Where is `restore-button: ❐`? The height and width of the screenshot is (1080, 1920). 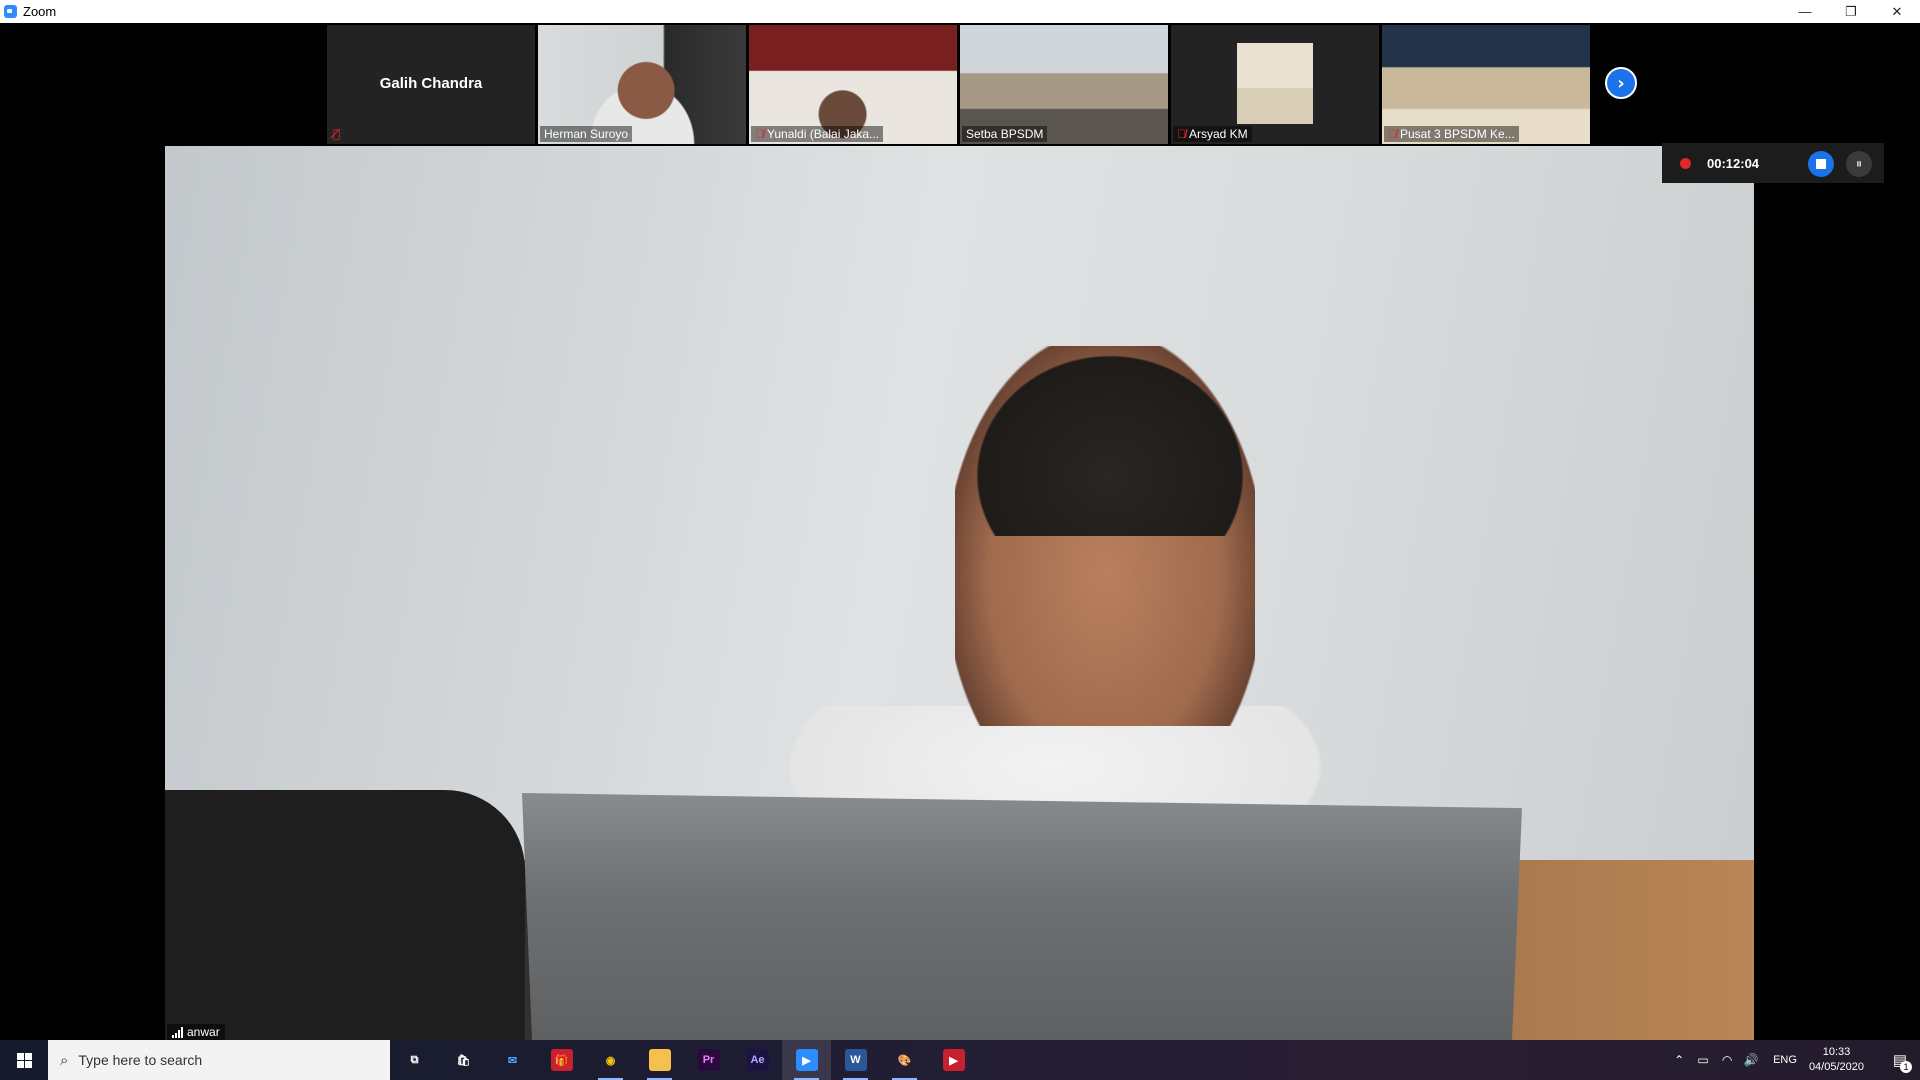
restore-button: ❐ is located at coordinates (1851, 11).